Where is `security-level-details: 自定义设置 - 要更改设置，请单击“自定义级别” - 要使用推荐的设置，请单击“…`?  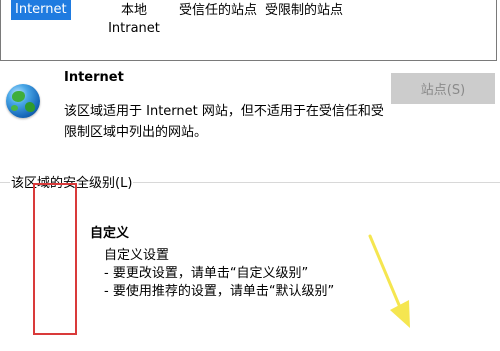
security-level-details: 自定义设置 - 要更改设置，请单击“自定义级别” - 要使用推荐的设置，请单击“… is located at coordinates (219, 274).